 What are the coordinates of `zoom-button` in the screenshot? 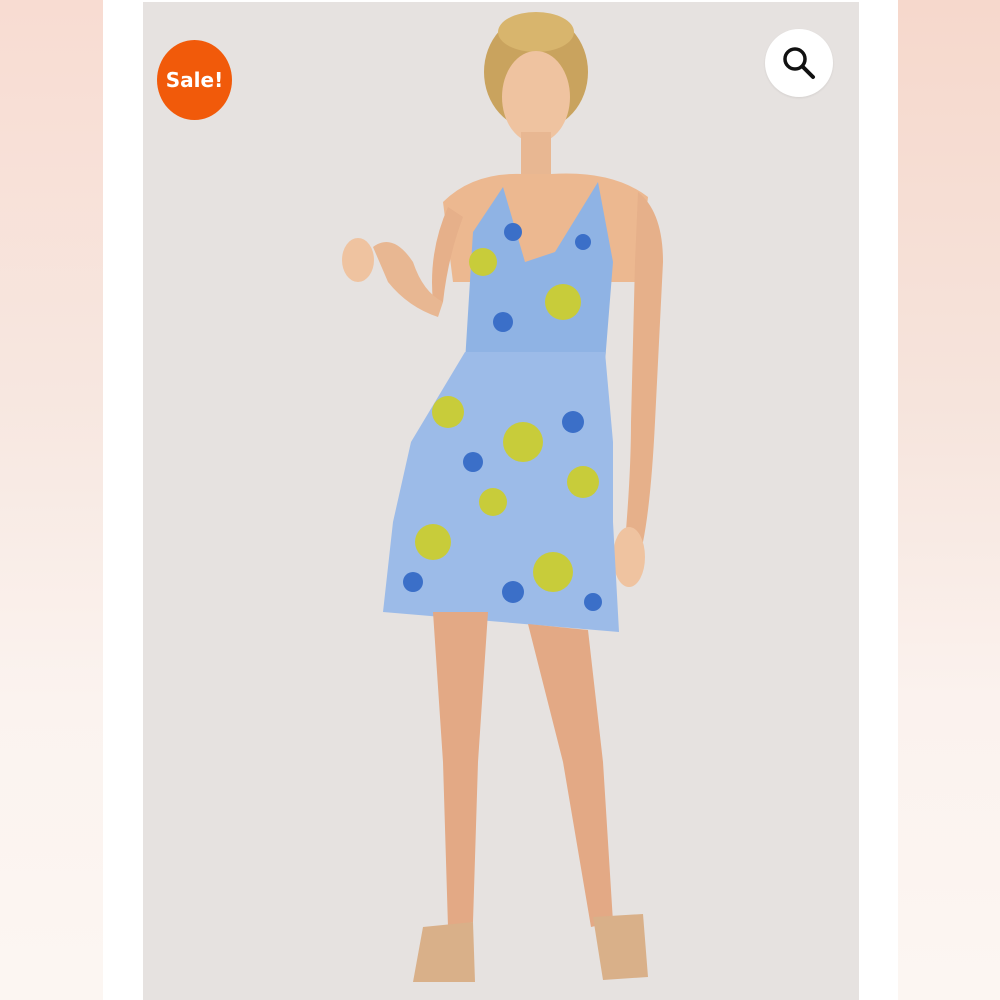 It's located at (799, 63).